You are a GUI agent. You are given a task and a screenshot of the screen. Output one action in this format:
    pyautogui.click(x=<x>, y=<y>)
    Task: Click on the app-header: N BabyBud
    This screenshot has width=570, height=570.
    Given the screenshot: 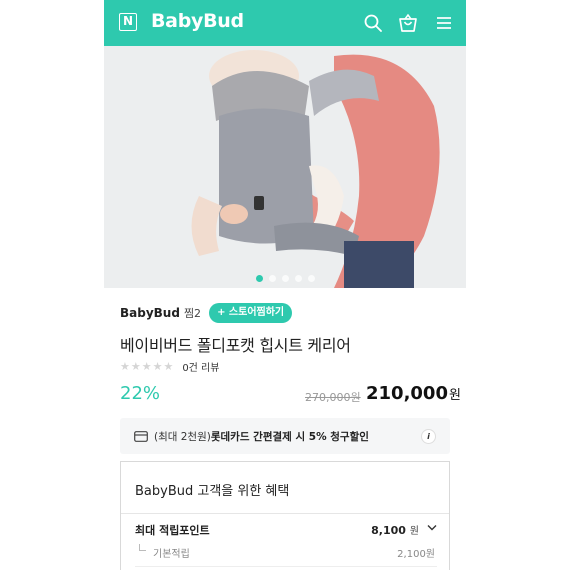 What is the action you would take?
    pyautogui.click(x=285, y=23)
    